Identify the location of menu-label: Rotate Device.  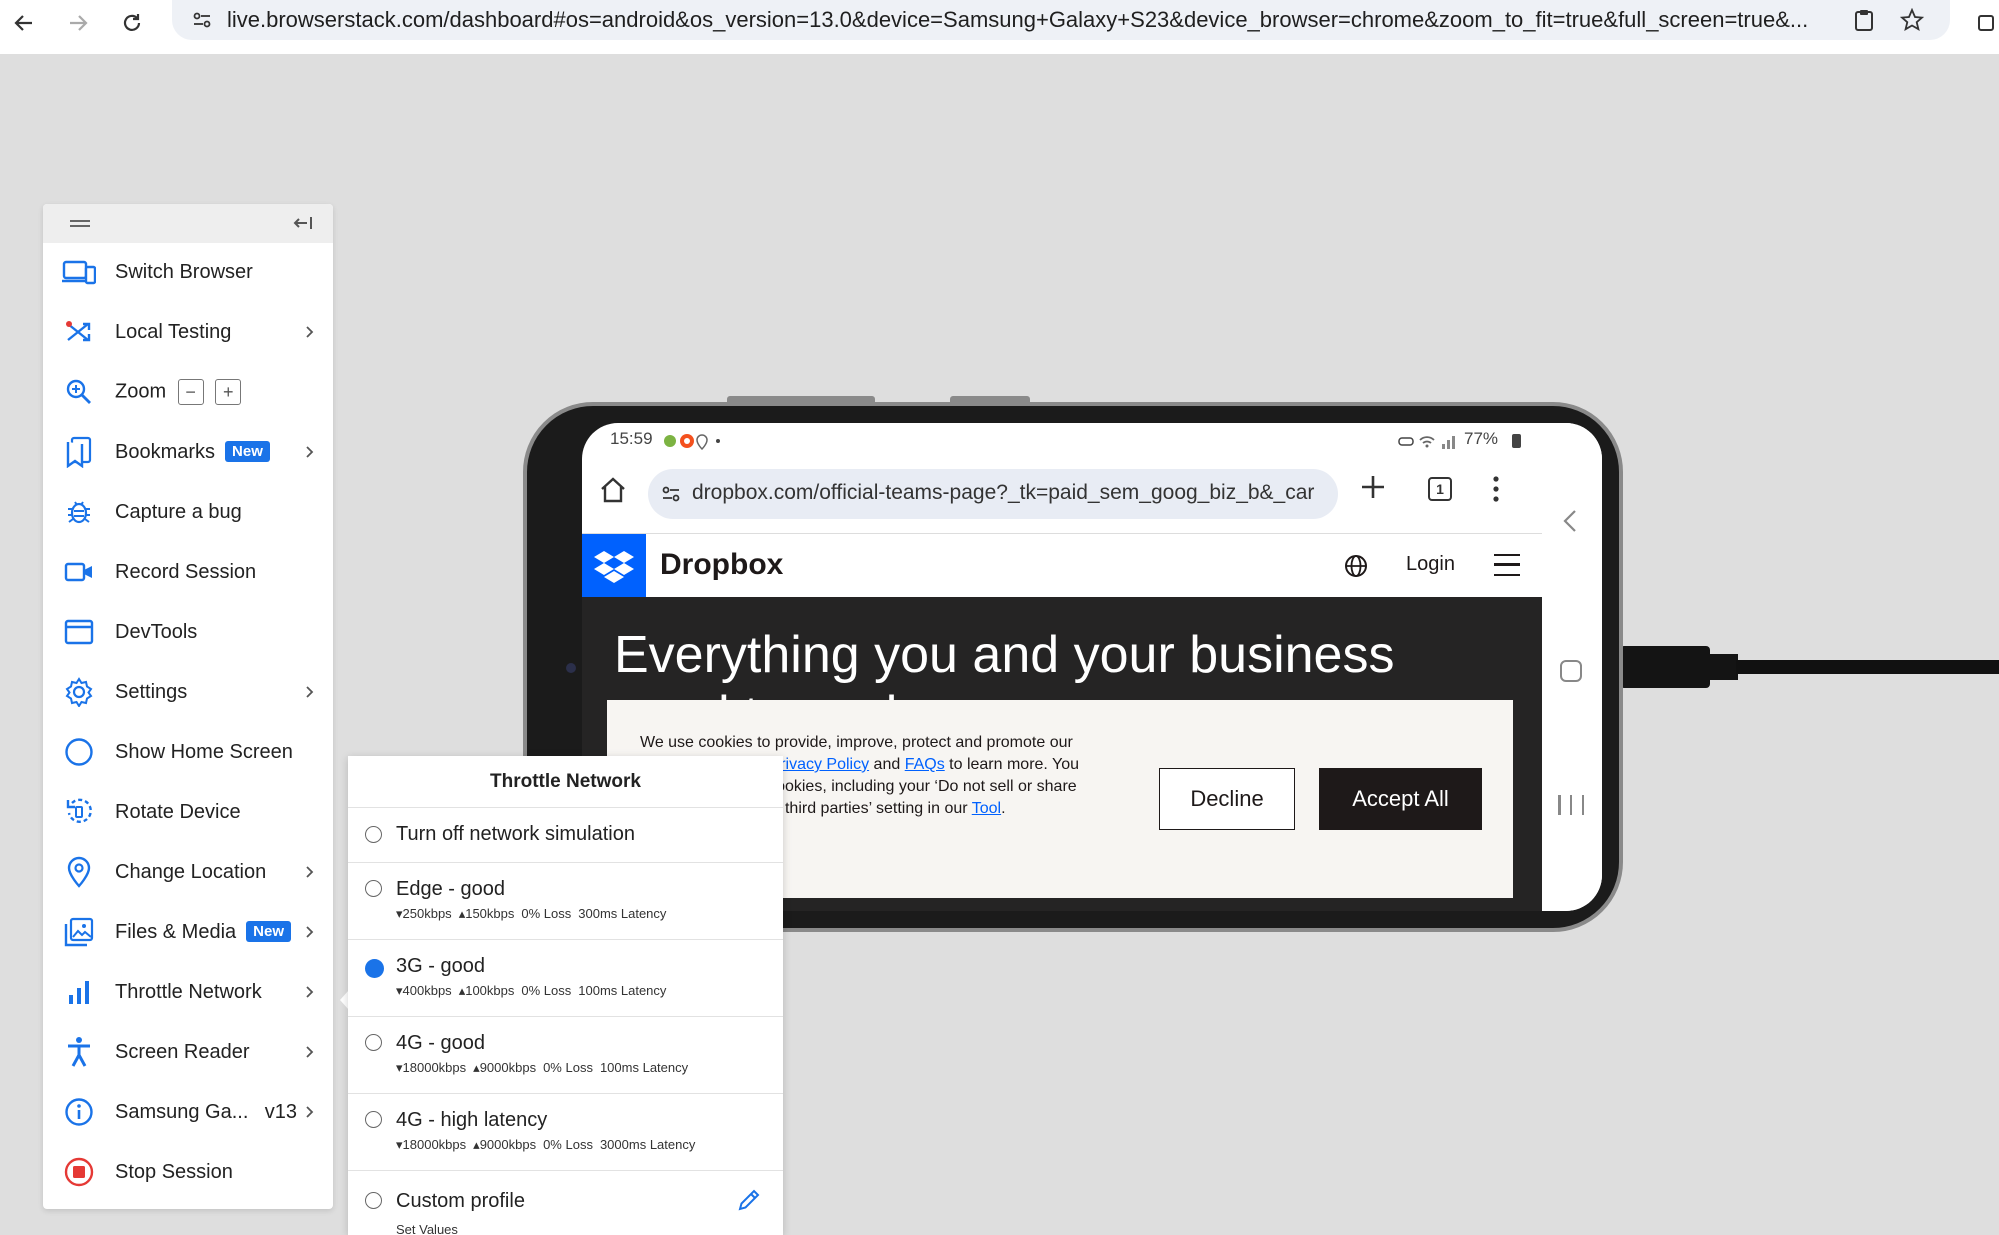
(178, 811).